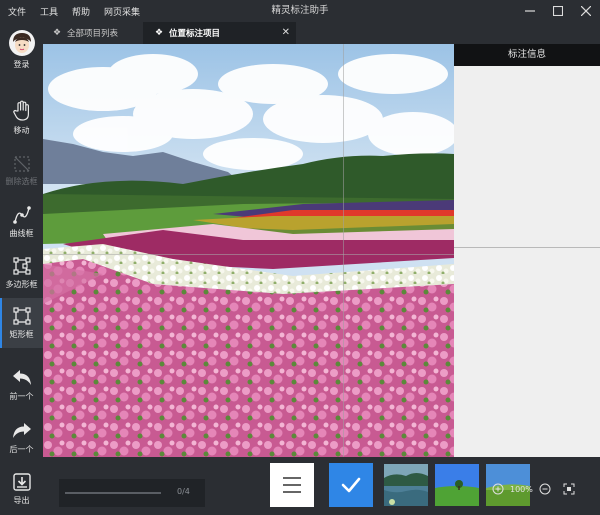 The width and height of the screenshot is (600, 515). I want to click on confirm-button, so click(351, 485).